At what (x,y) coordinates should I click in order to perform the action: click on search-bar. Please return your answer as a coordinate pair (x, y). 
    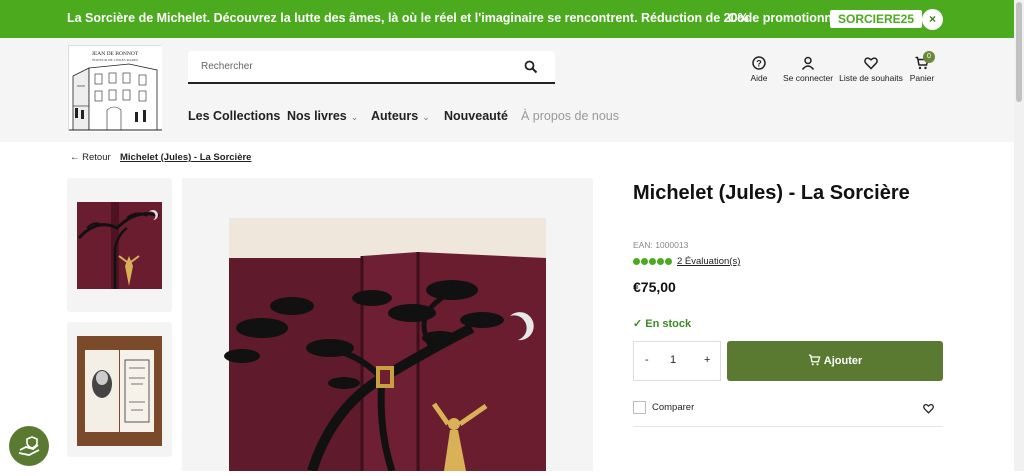
    Looking at the image, I should click on (371, 67).